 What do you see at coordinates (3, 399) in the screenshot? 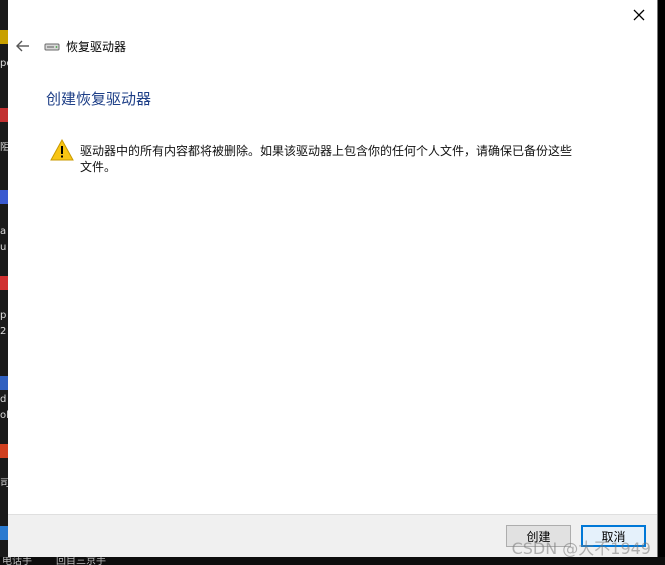
I see `desktop-label: d` at bounding box center [3, 399].